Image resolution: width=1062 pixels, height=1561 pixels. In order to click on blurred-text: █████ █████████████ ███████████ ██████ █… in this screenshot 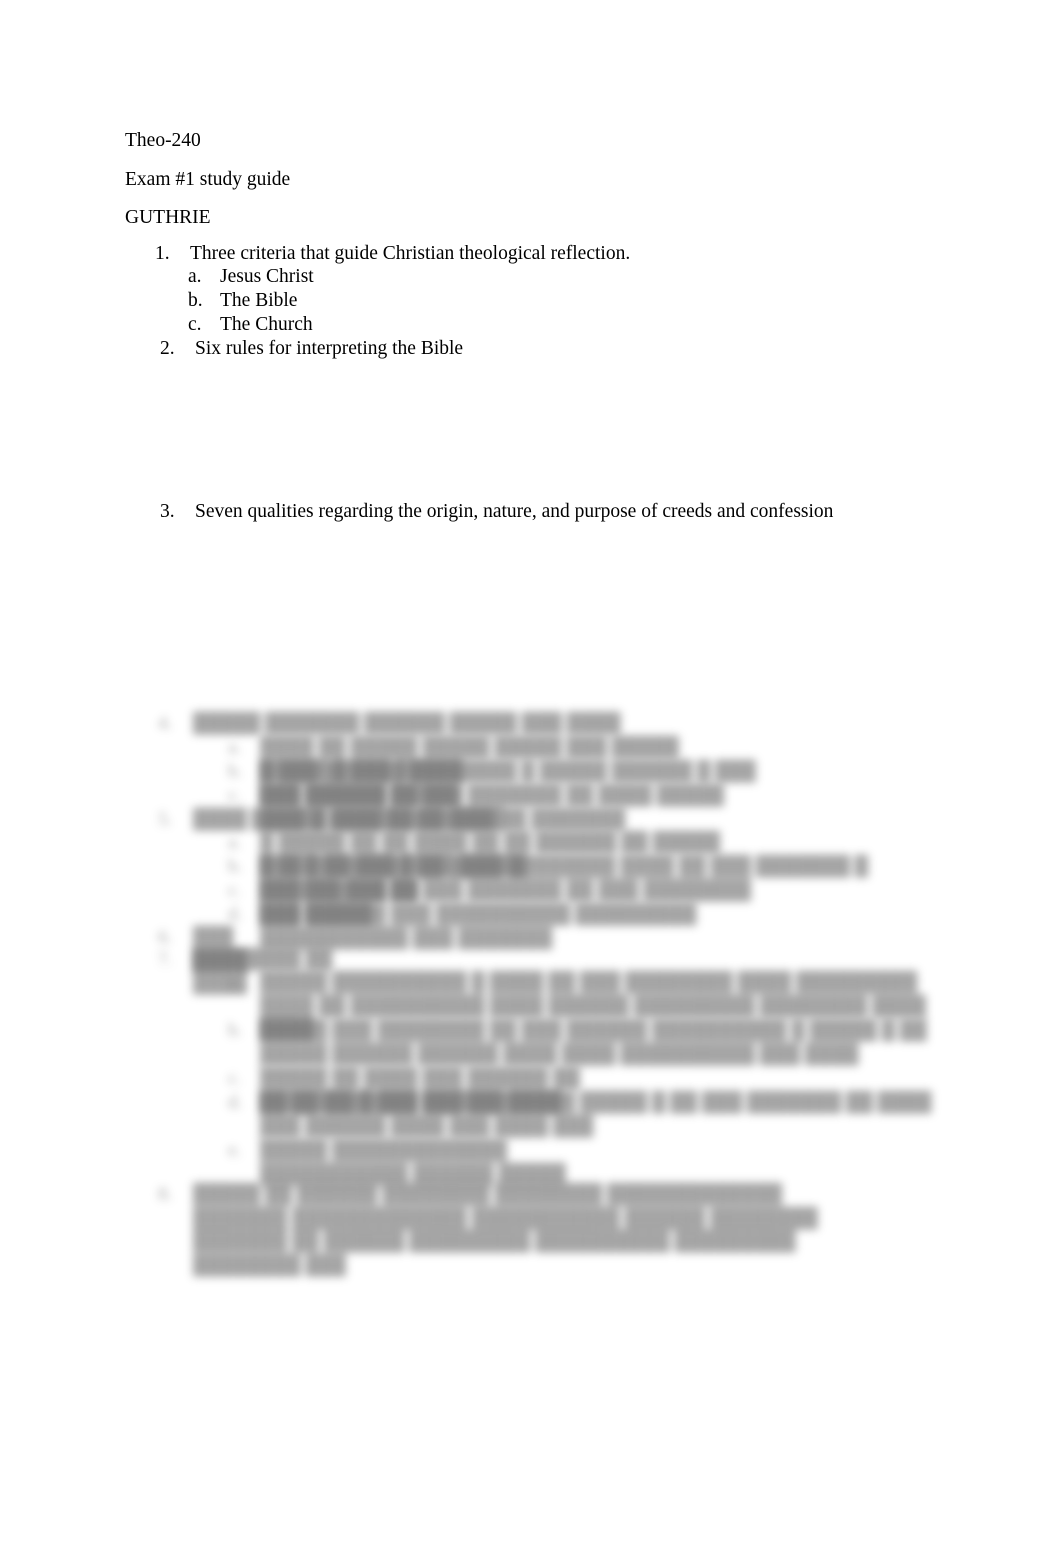, I will do `click(413, 1162)`.